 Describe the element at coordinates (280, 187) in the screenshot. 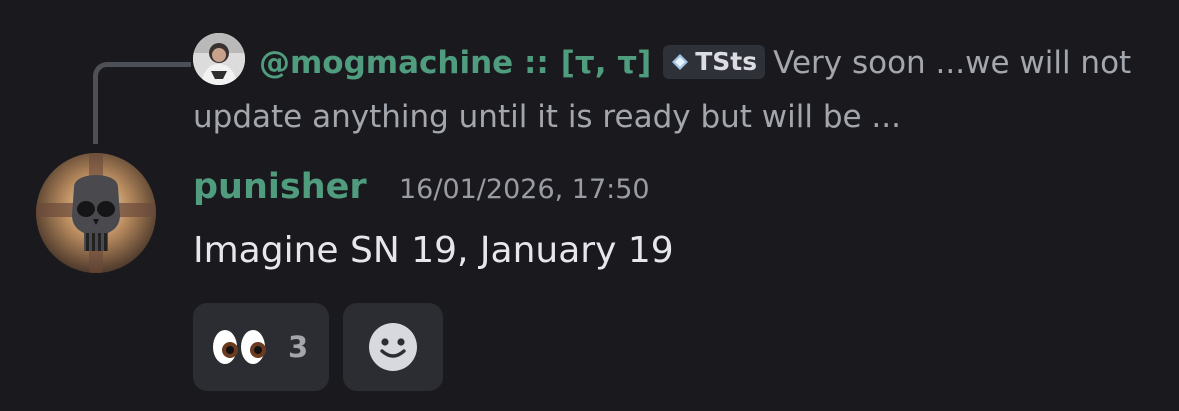

I see `message-author: punisher` at that location.